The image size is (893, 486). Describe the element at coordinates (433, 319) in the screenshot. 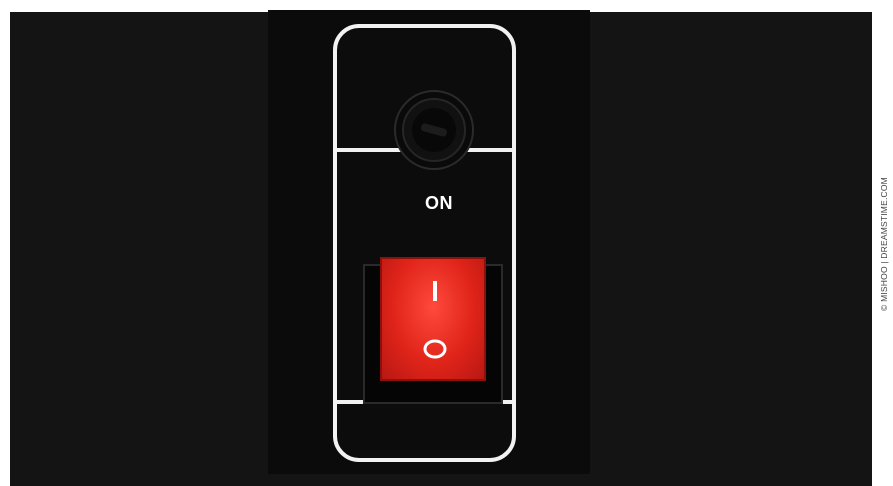

I see `rocker-switch` at that location.